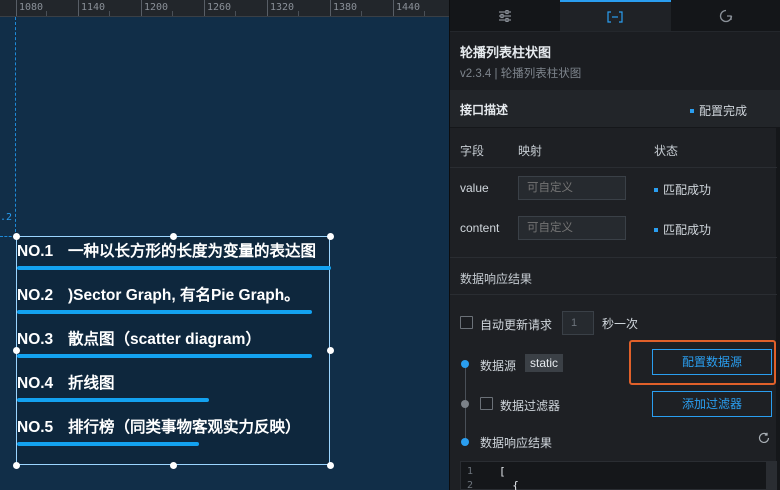  Describe the element at coordinates (345, 7) in the screenshot. I see `ruler-label: 1380` at that location.